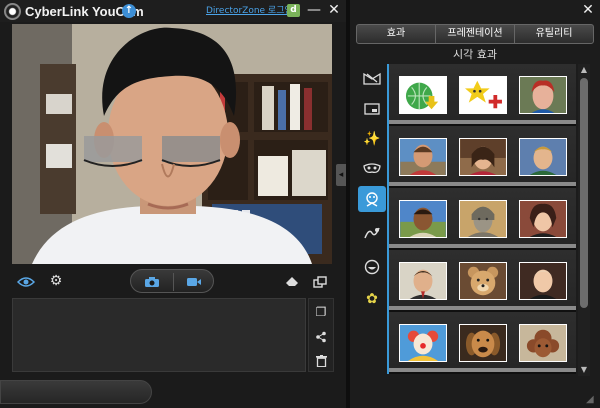  I want to click on gallery-scrollbar: ▲ ▼, so click(584, 220).